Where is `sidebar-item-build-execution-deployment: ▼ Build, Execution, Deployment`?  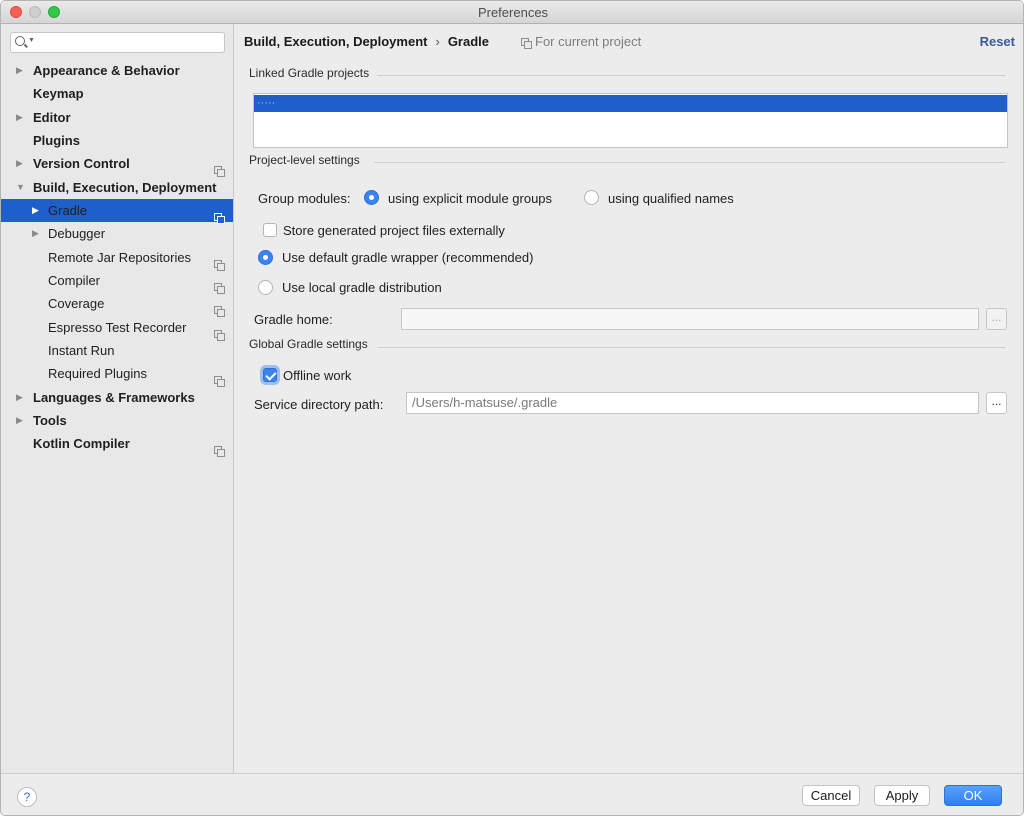
sidebar-item-build-execution-deployment: ▼ Build, Execution, Deployment is located at coordinates (117, 187).